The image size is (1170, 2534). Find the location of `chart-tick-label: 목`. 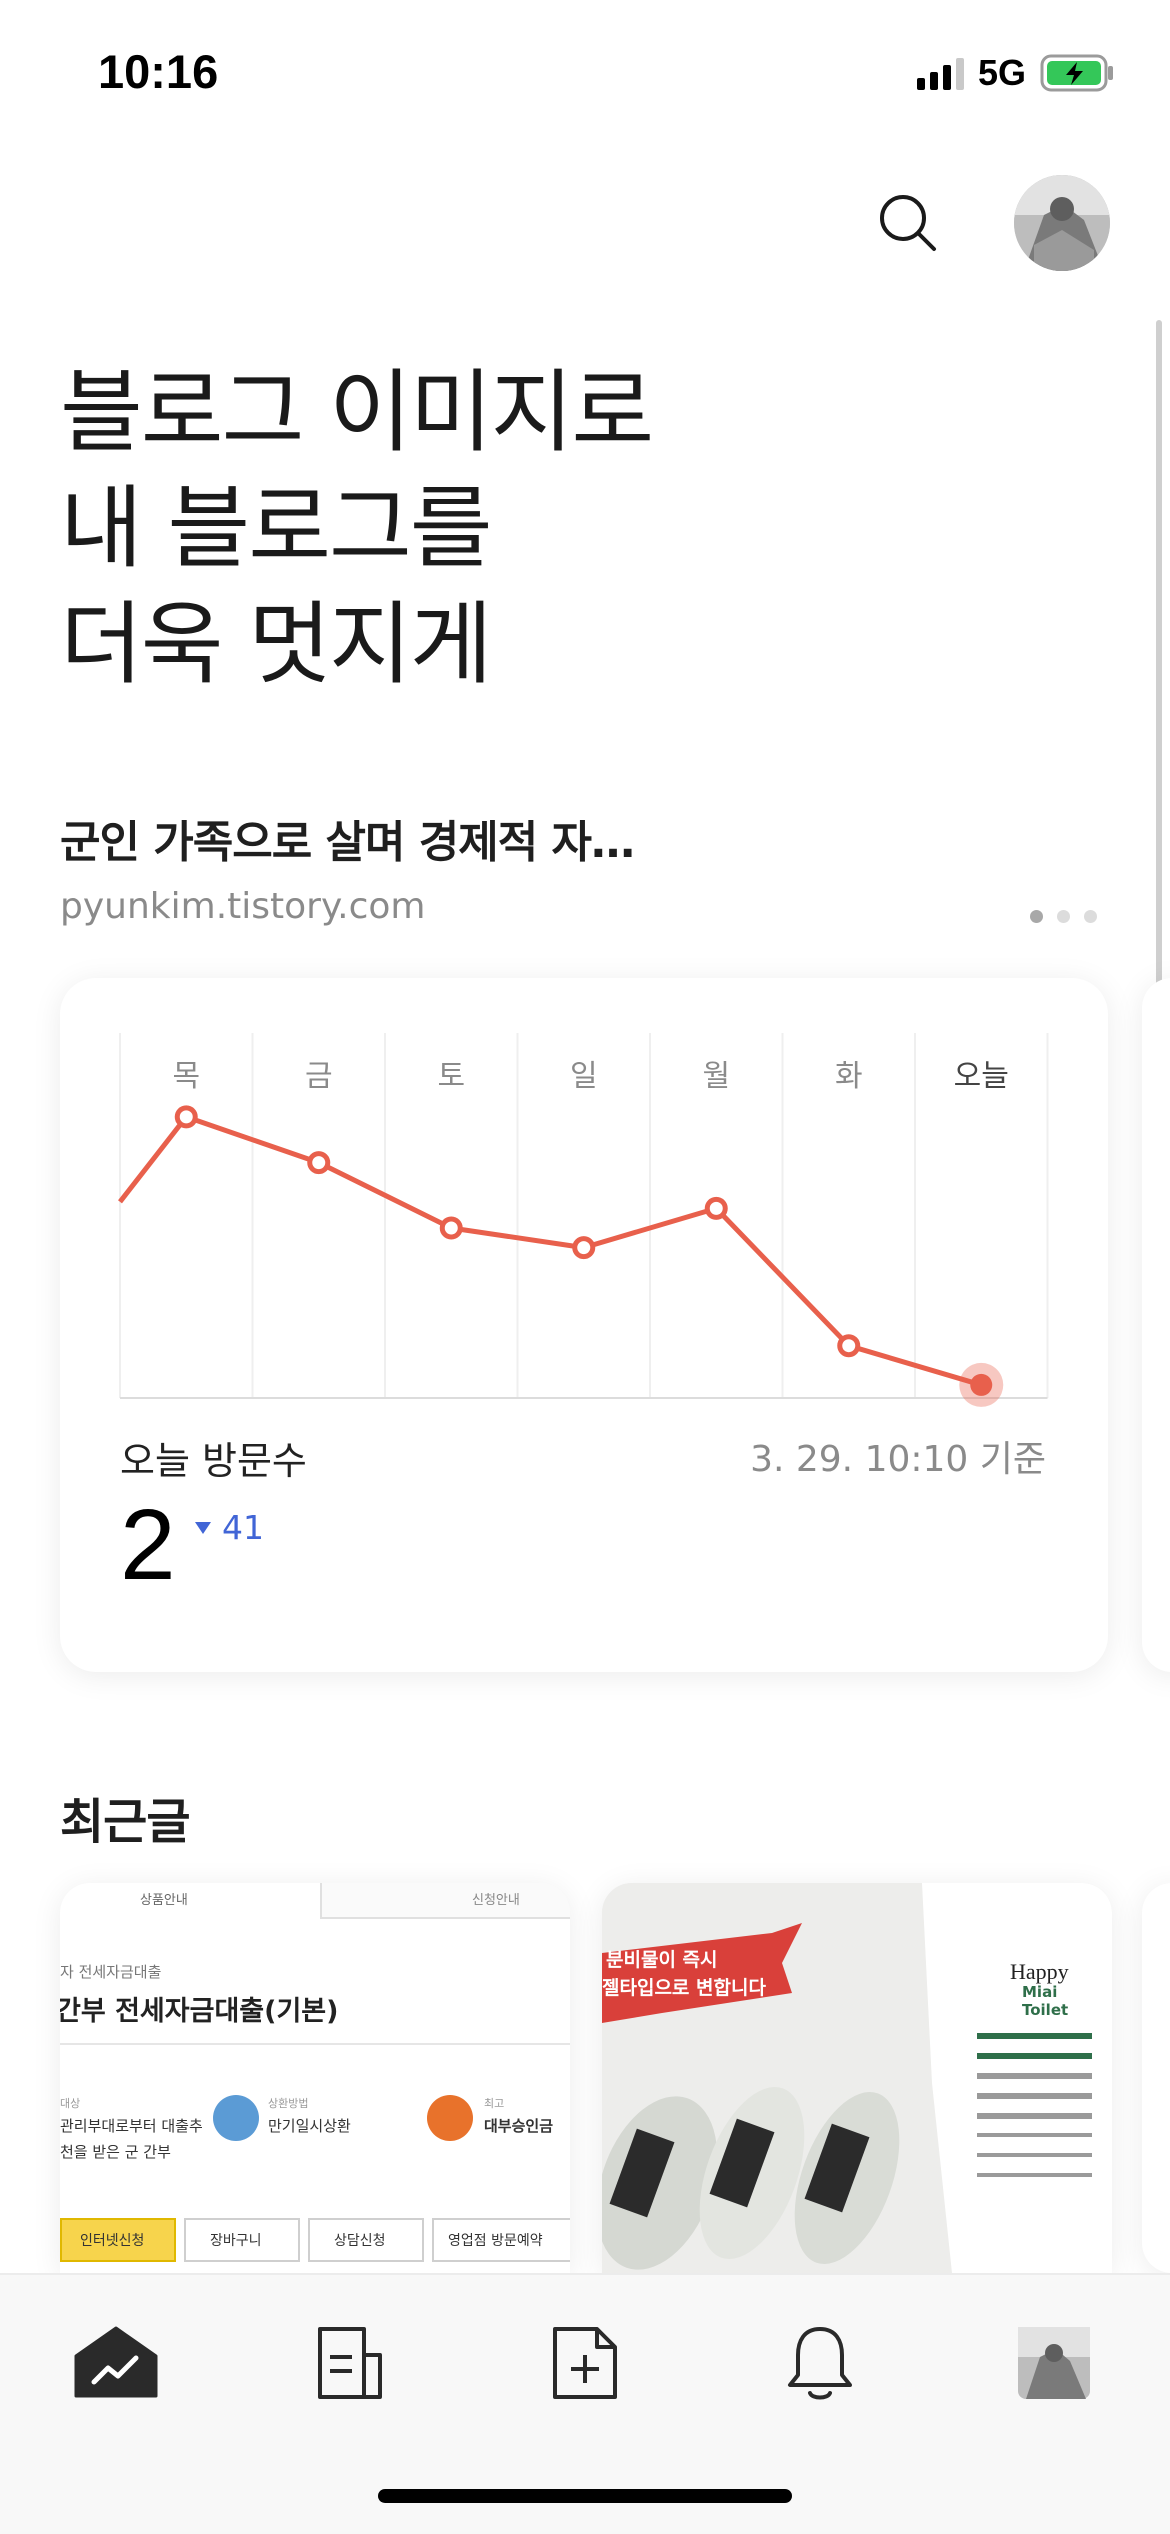

chart-tick-label: 목 is located at coordinates (186, 1076).